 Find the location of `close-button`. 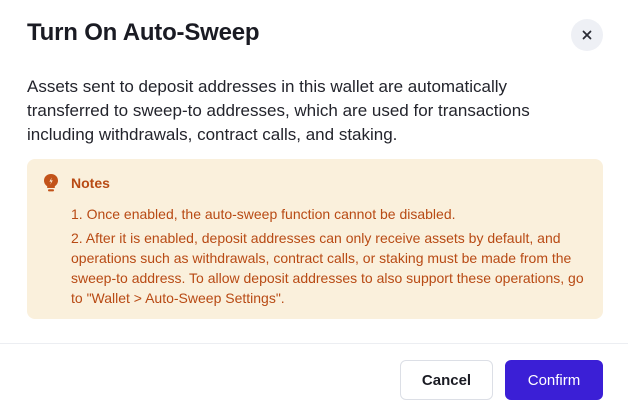

close-button is located at coordinates (587, 35).